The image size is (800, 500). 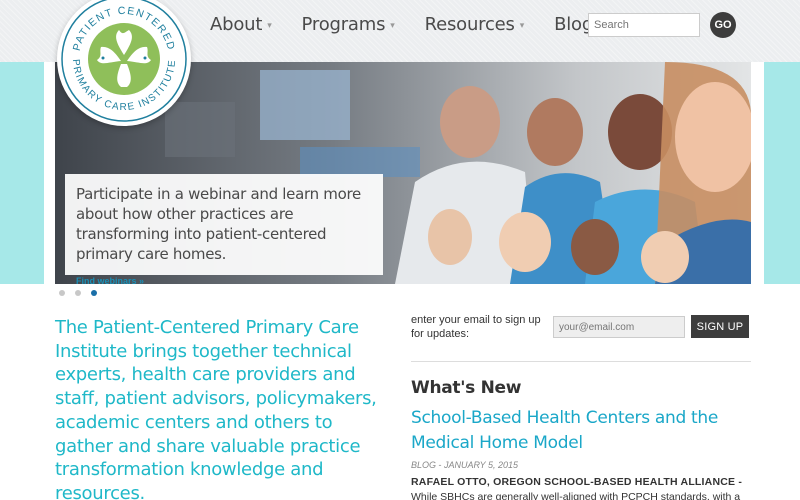 What do you see at coordinates (224, 281) in the screenshot?
I see `find-webinars-link: Find webinars »` at bounding box center [224, 281].